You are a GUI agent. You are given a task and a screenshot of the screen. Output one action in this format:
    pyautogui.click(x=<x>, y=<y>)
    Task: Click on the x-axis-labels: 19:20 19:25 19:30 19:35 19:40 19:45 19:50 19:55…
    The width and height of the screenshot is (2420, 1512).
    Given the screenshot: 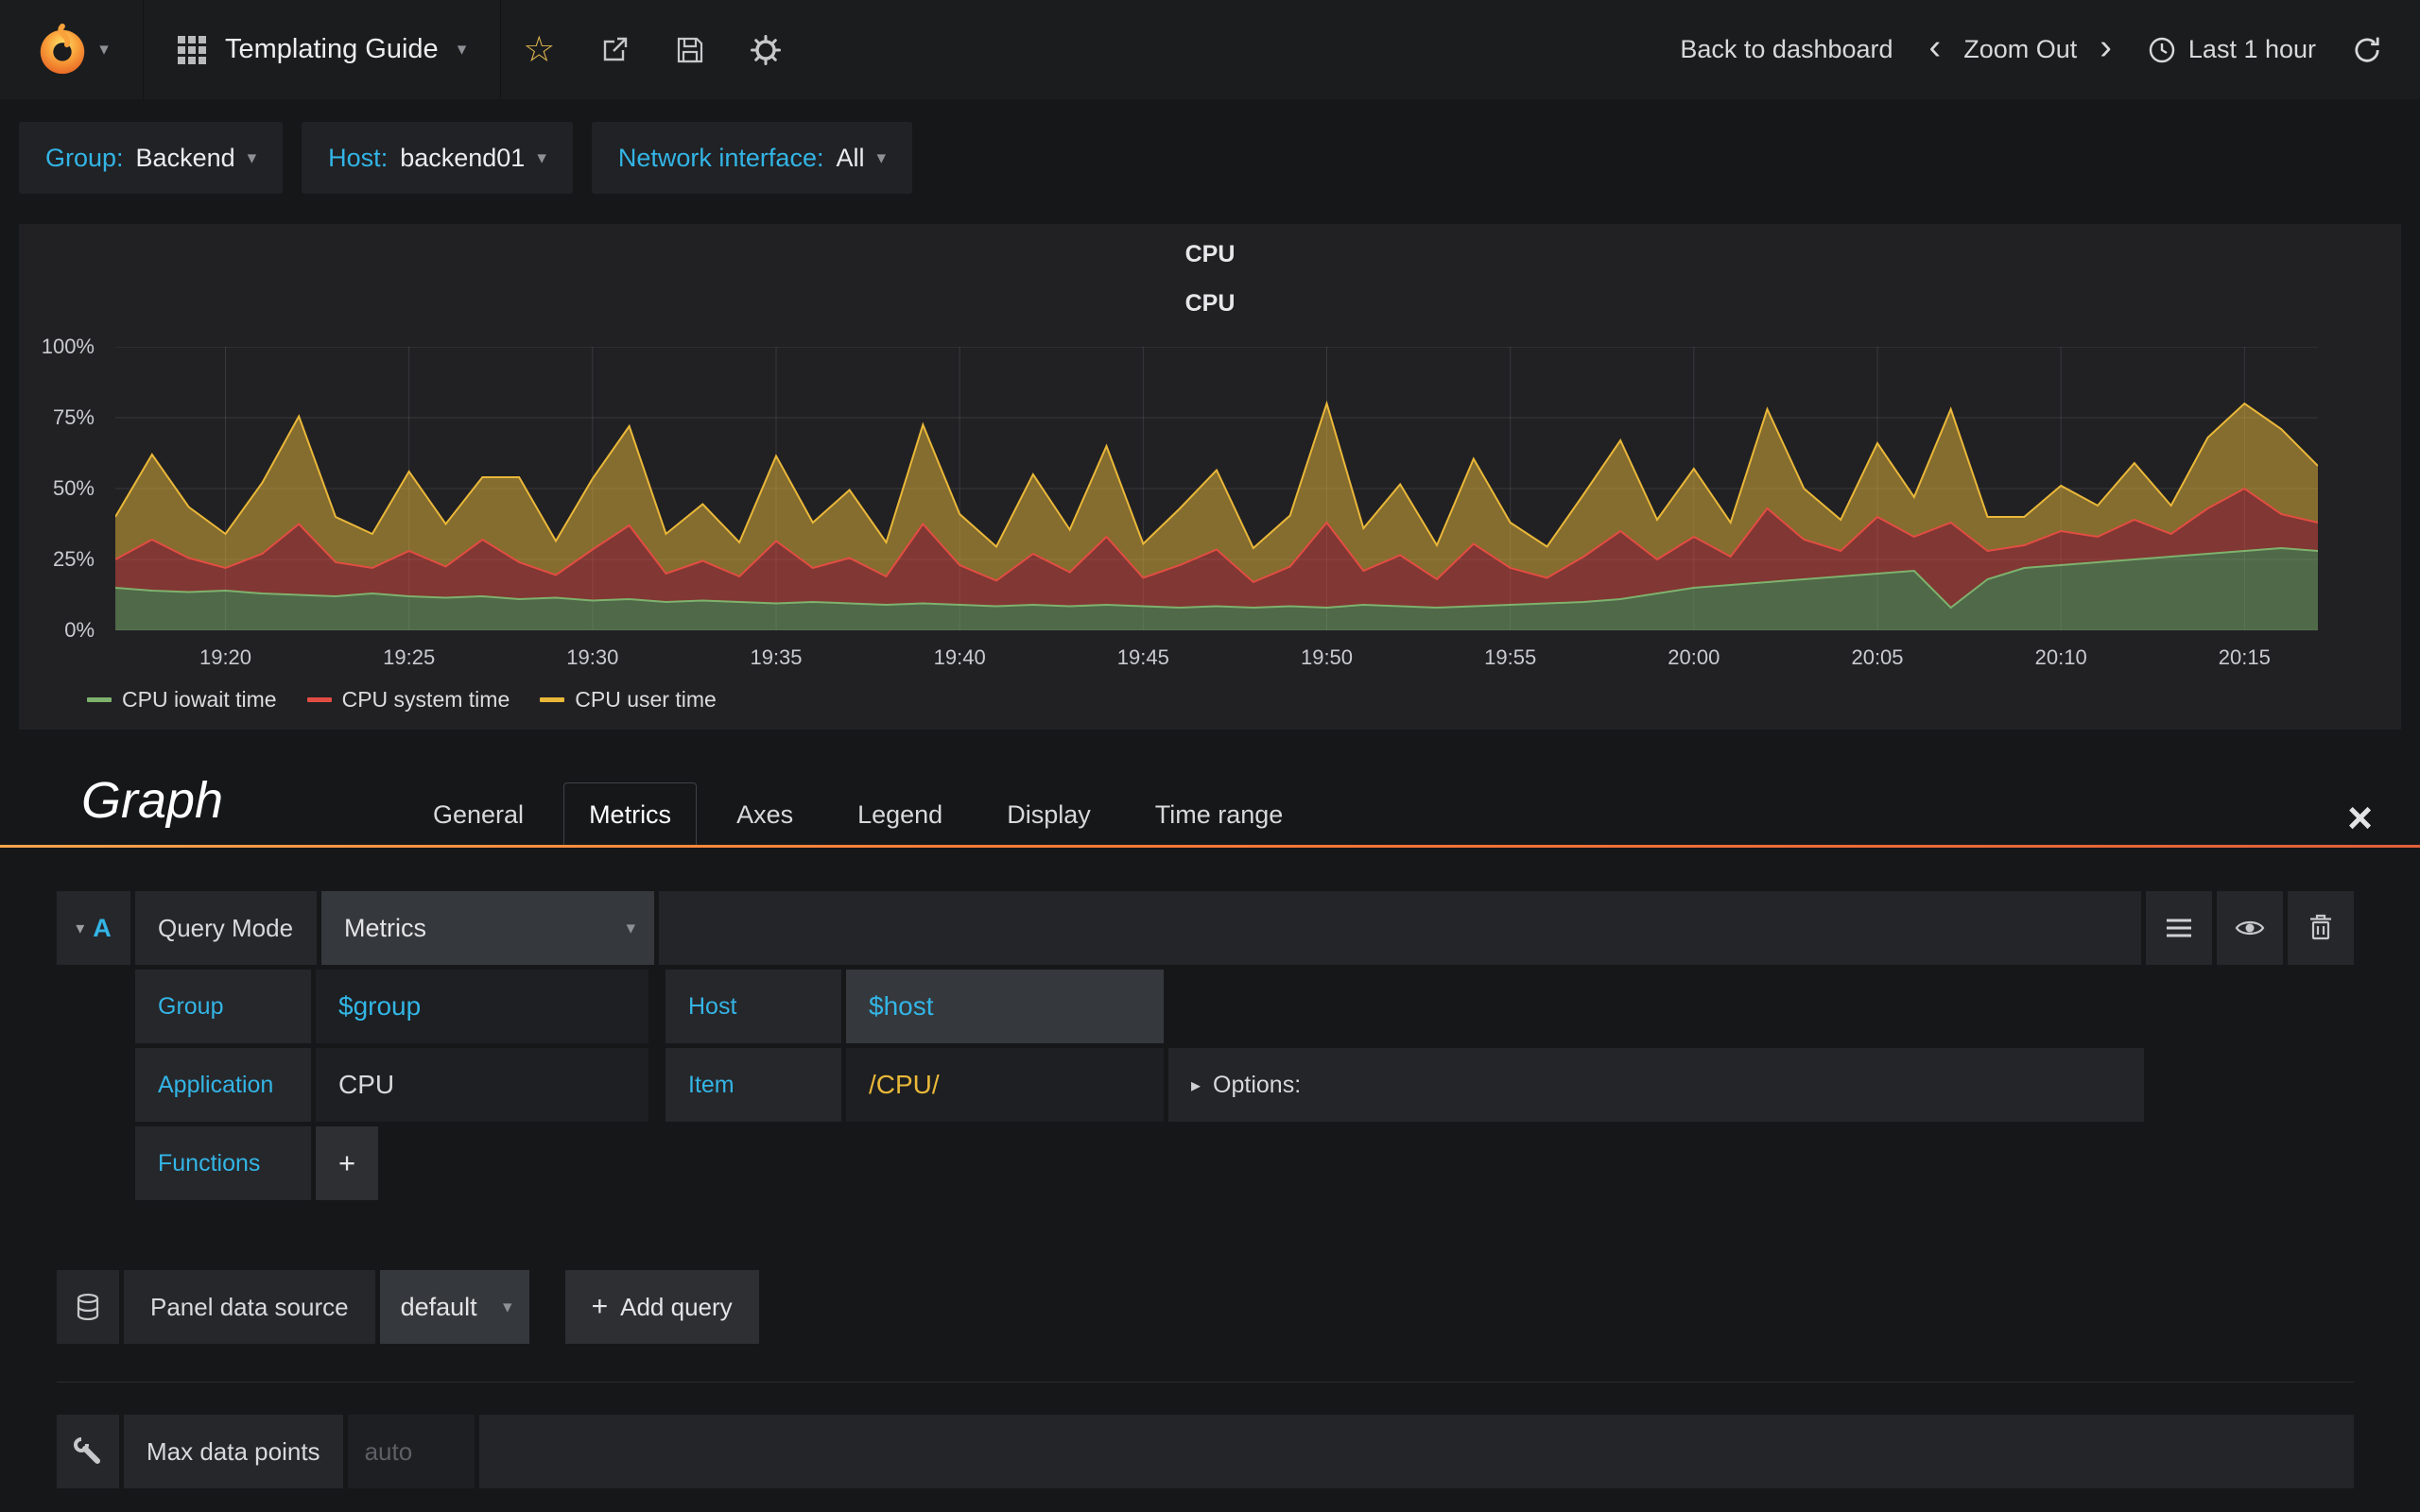 What is the action you would take?
    pyautogui.click(x=1217, y=656)
    